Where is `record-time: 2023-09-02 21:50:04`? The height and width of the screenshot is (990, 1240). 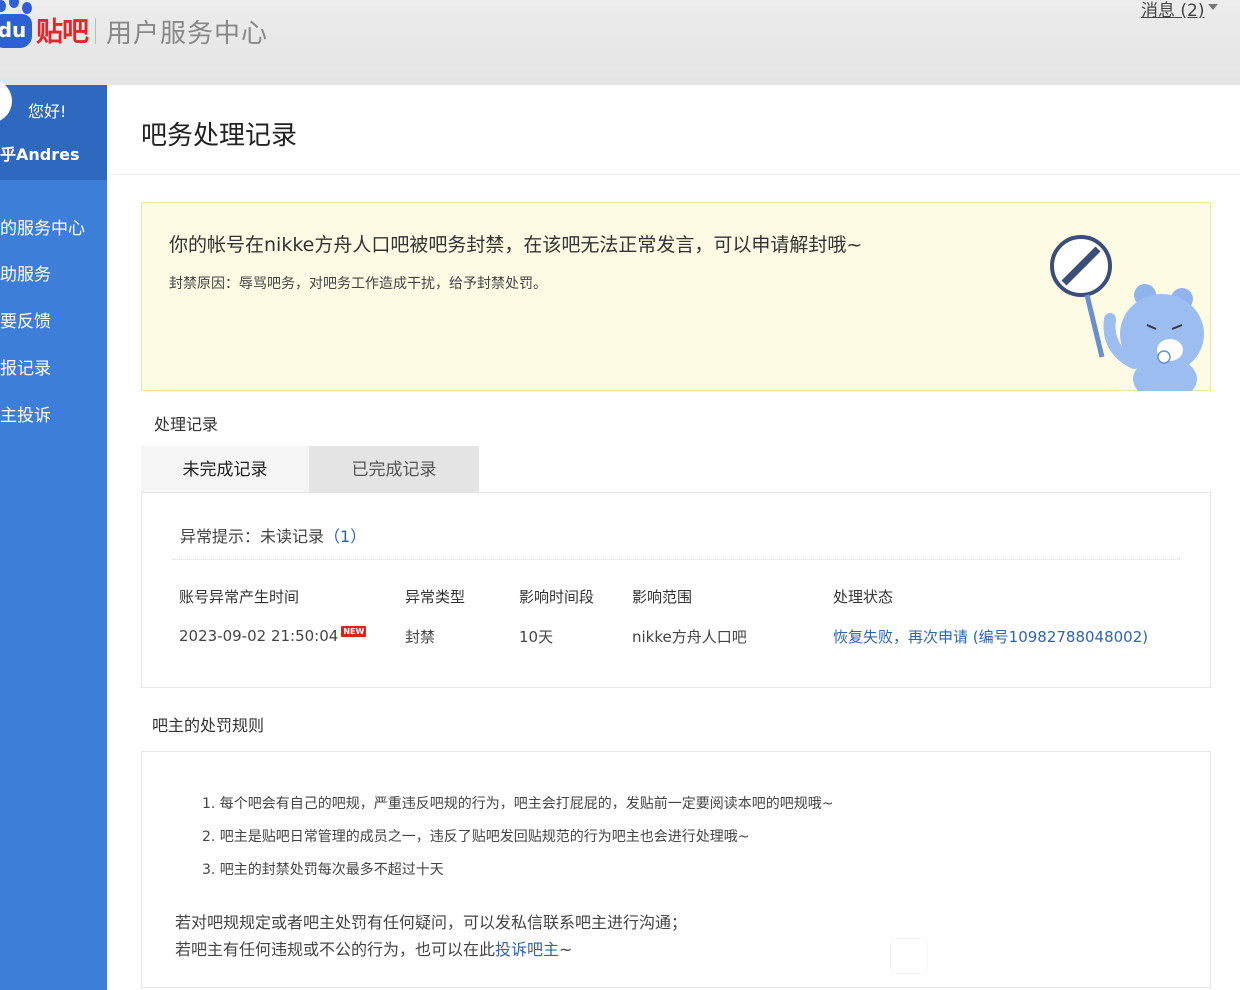
record-time: 2023-09-02 21:50:04 is located at coordinates (259, 636).